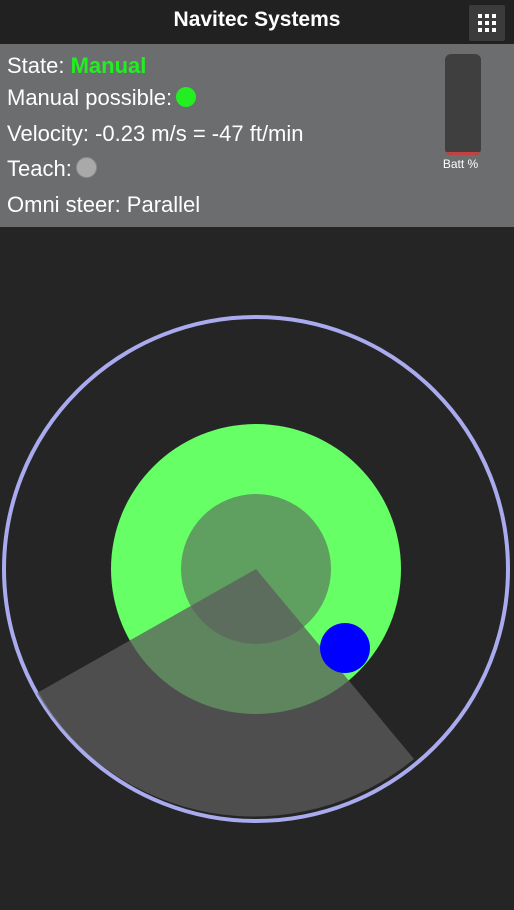  I want to click on state-row: State: Manual, so click(76, 66).